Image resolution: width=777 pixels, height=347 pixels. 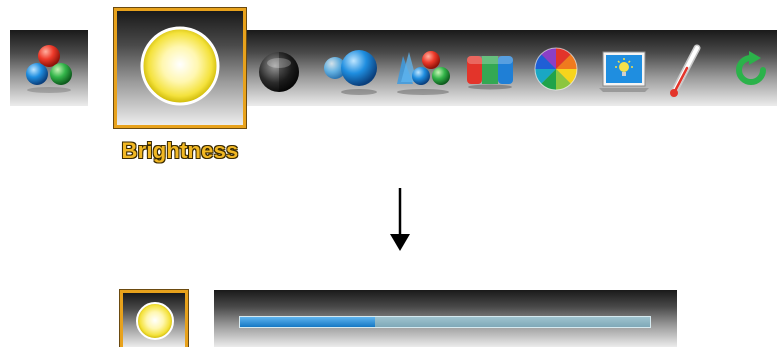 What do you see at coordinates (352, 71) in the screenshot?
I see `sharpness-icon` at bounding box center [352, 71].